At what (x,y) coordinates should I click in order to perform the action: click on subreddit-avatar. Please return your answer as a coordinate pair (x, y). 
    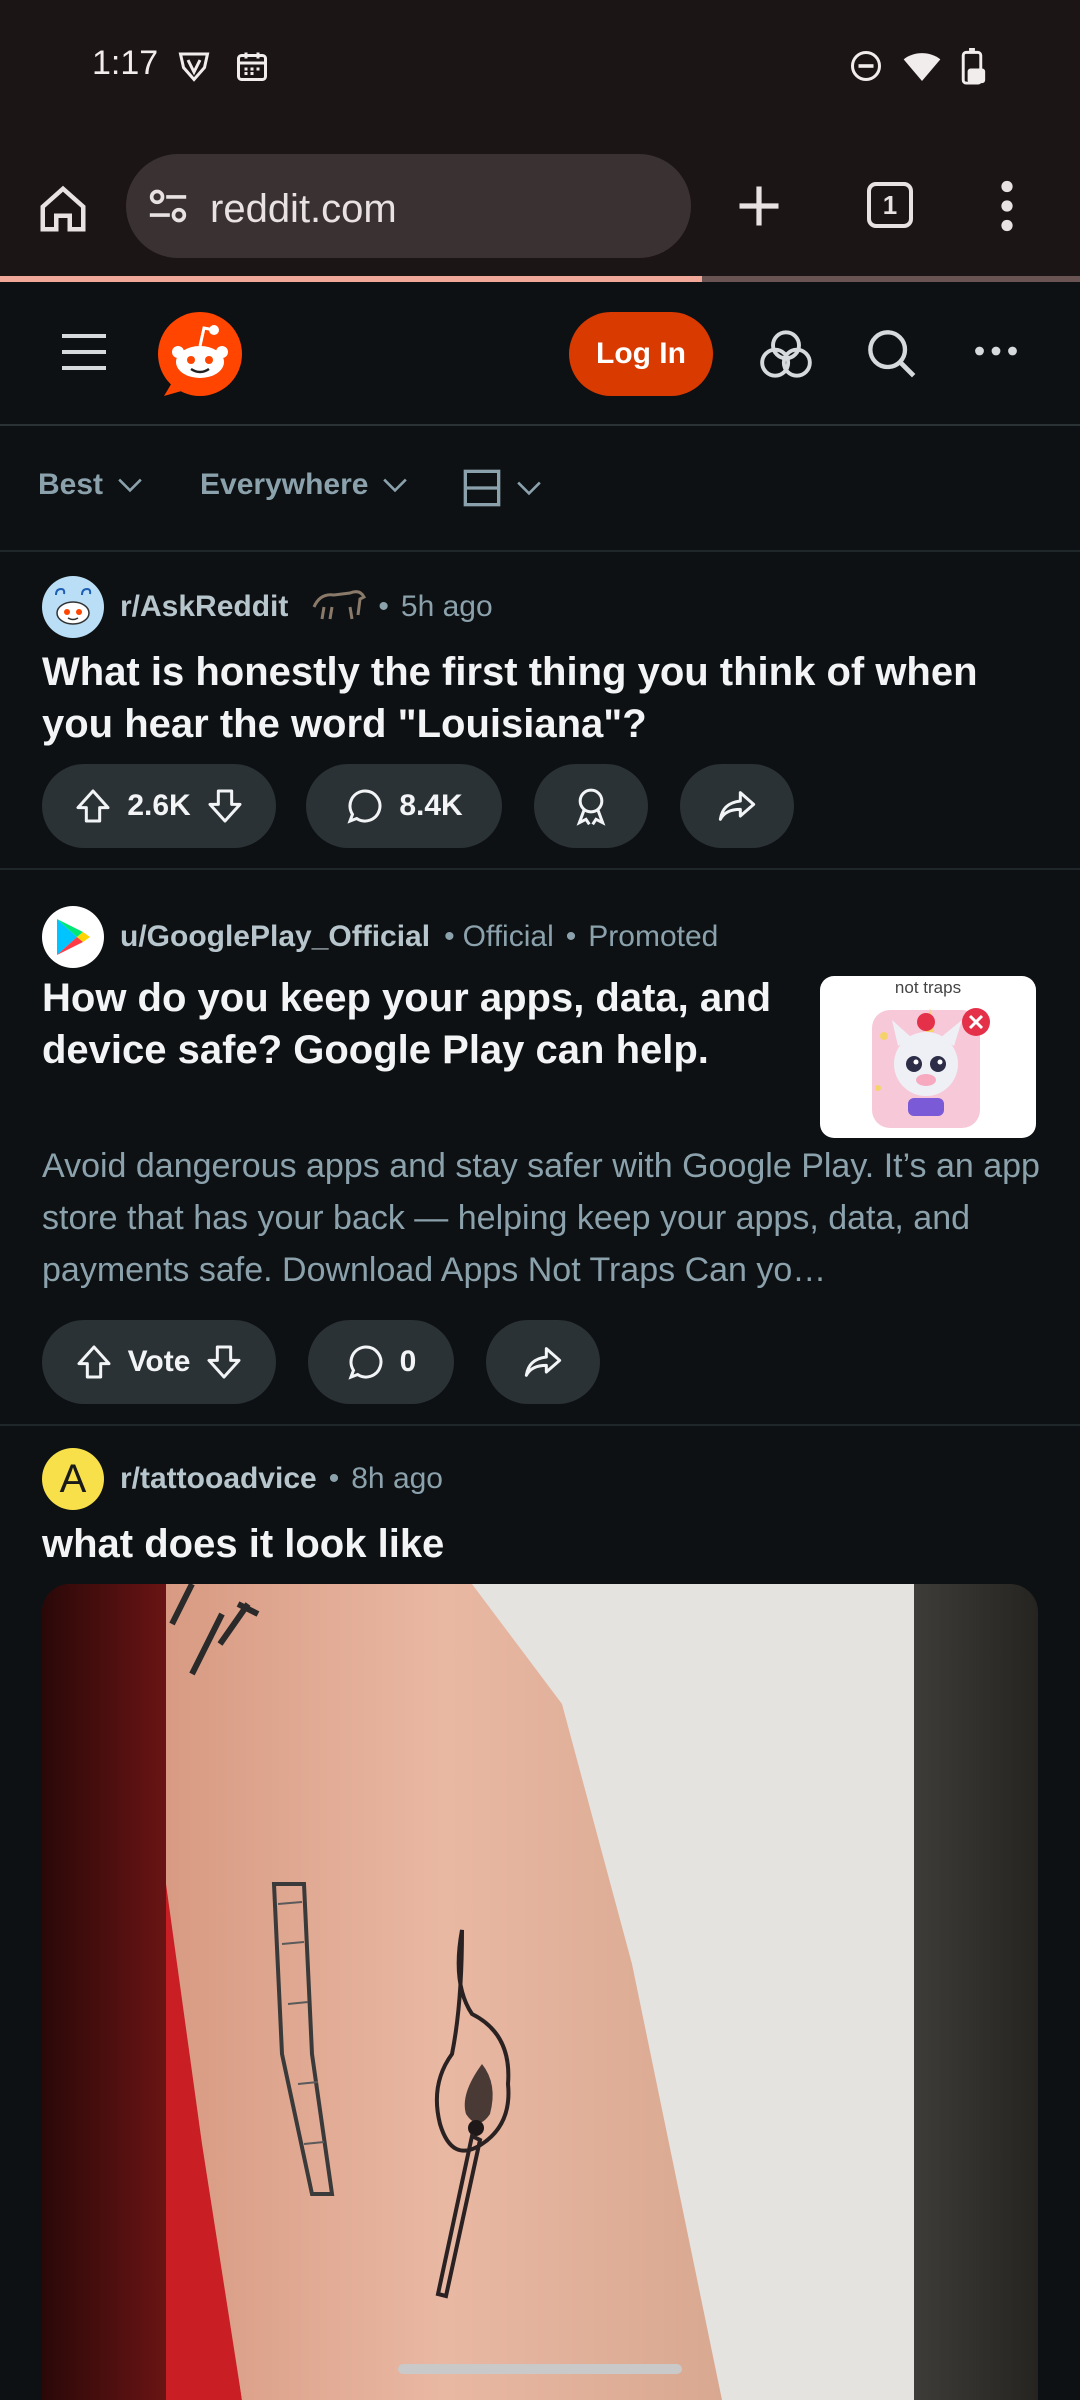
    Looking at the image, I should click on (73, 607).